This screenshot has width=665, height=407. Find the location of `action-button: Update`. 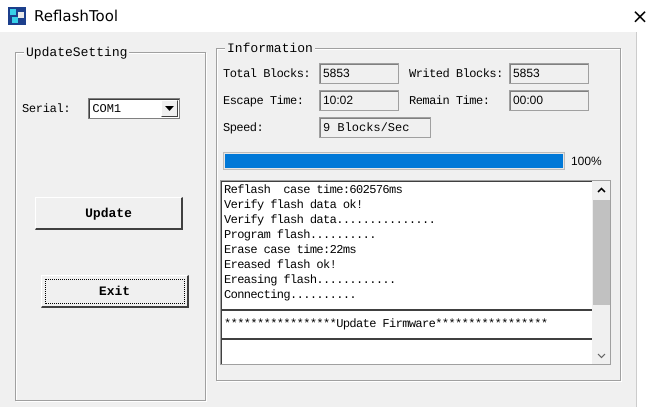

action-button: Update is located at coordinates (109, 213).